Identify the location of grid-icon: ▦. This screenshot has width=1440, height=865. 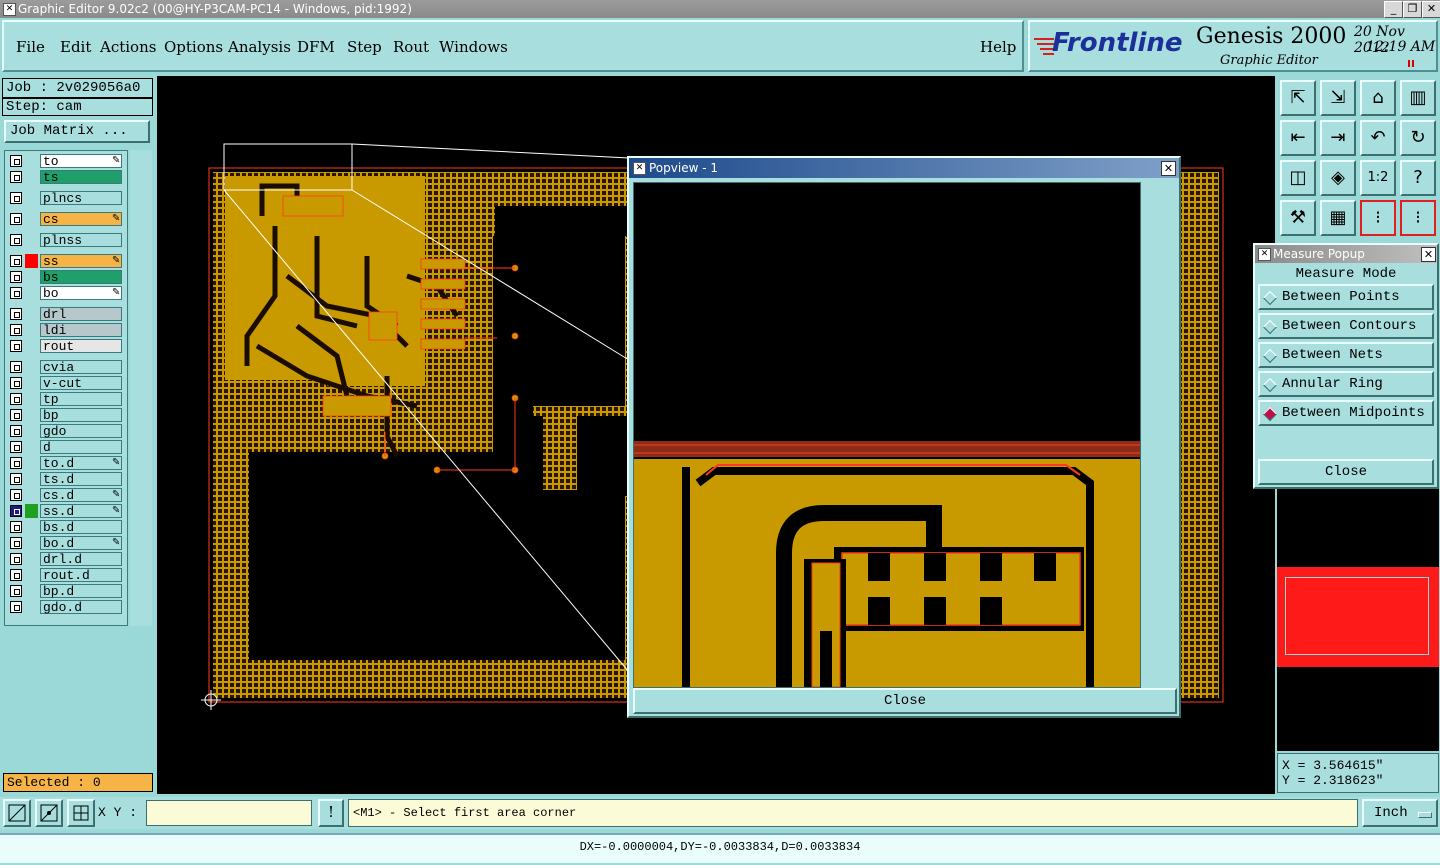
(1338, 218).